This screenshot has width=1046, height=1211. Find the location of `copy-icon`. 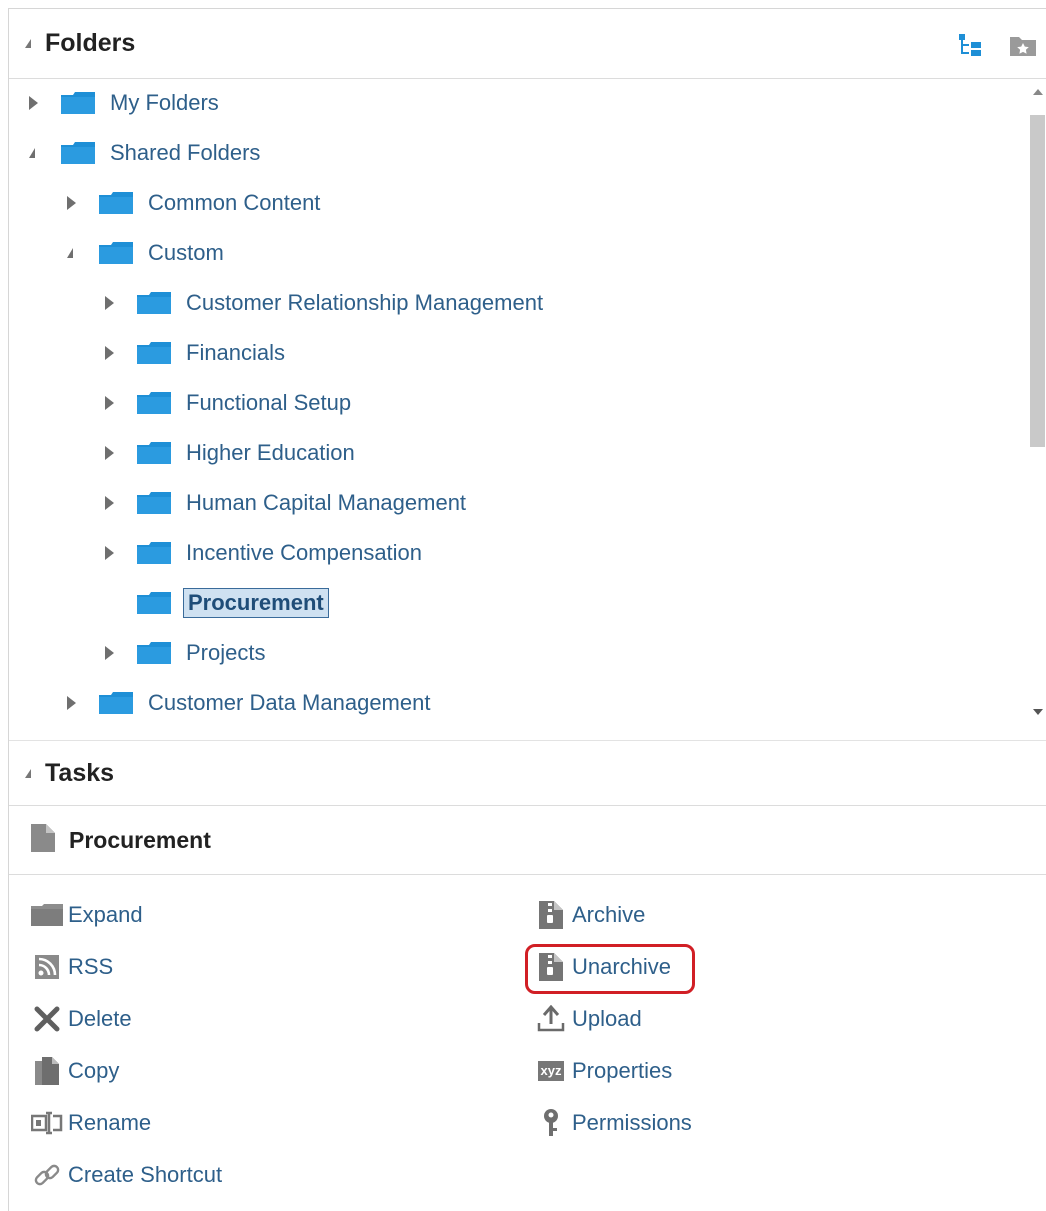

copy-icon is located at coordinates (47, 1071).